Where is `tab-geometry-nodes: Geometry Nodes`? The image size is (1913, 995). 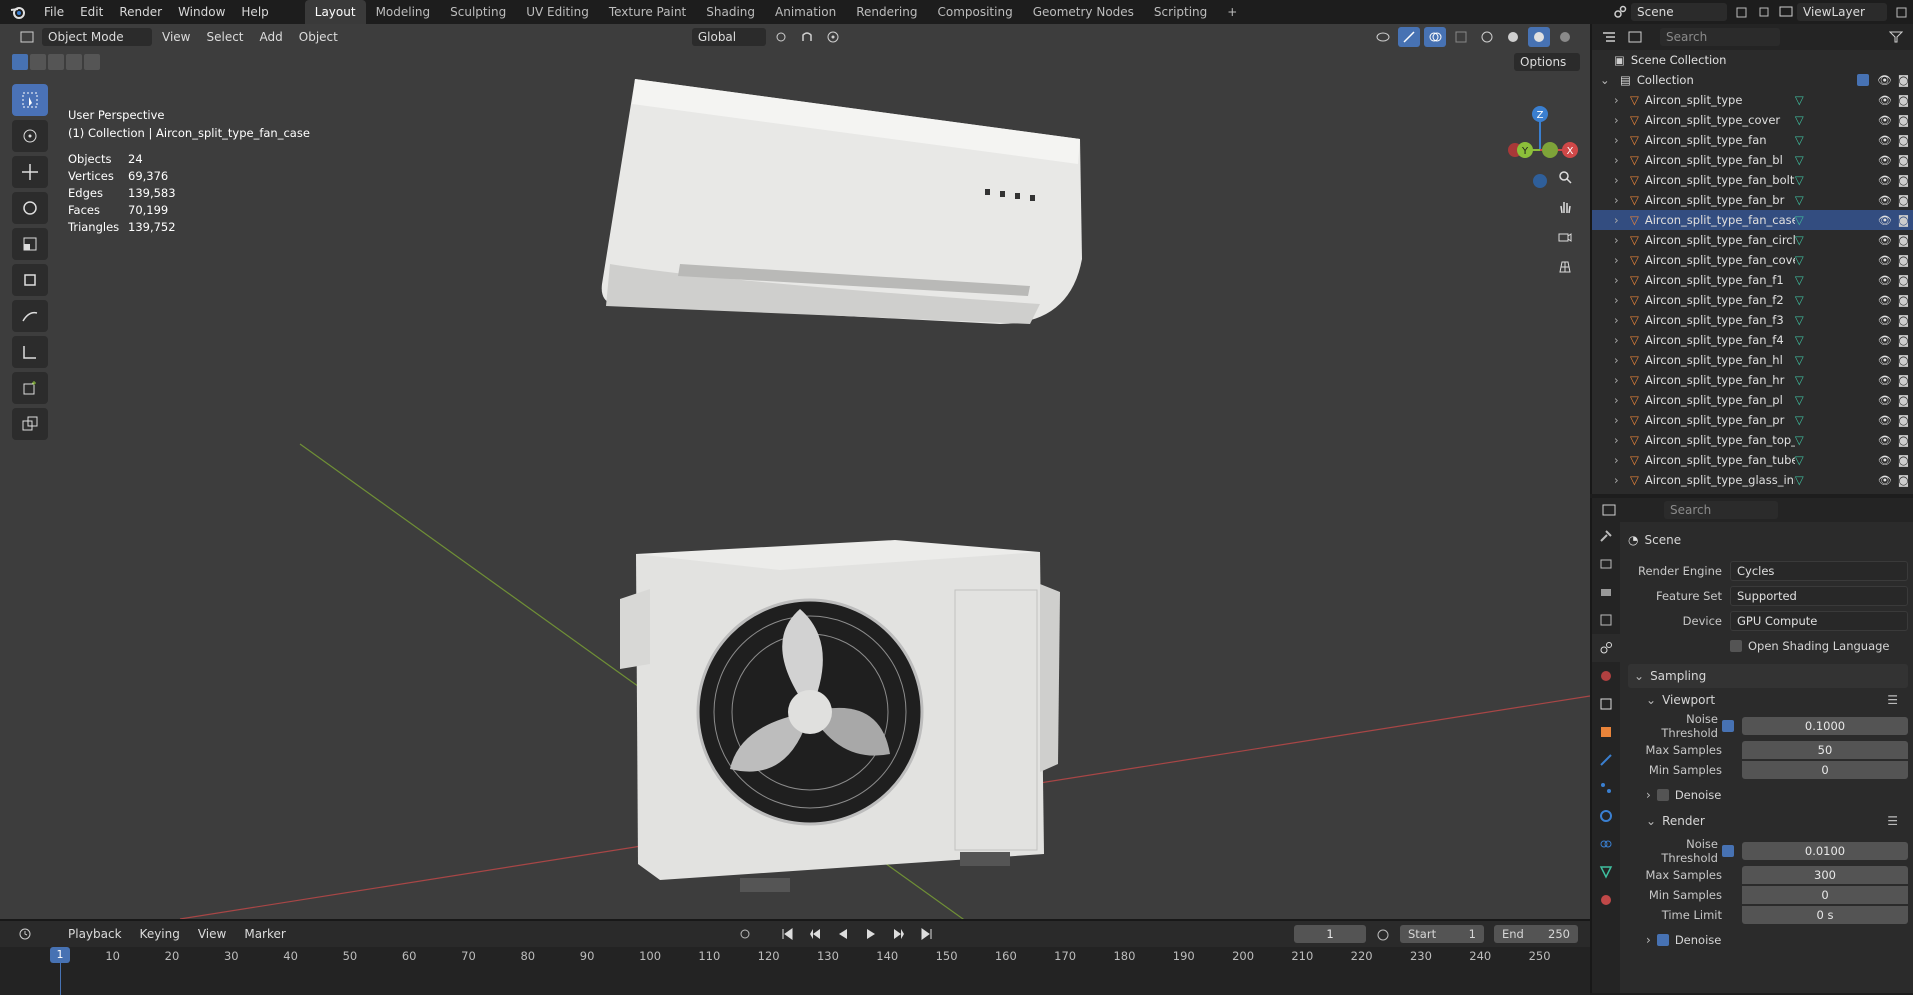 tab-geometry-nodes: Geometry Nodes is located at coordinates (1083, 12).